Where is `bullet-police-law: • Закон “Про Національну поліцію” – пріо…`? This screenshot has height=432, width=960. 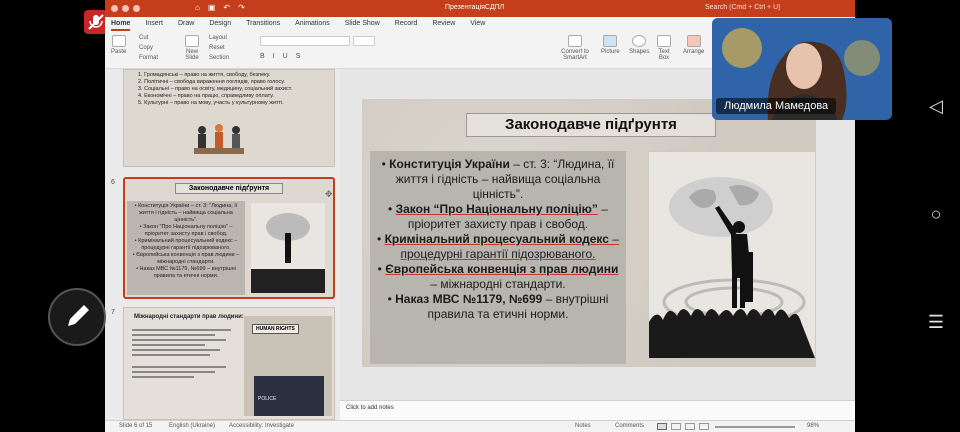 bullet-police-law: • Закон “Про Національну поліцію” – пріо… is located at coordinates (498, 216).